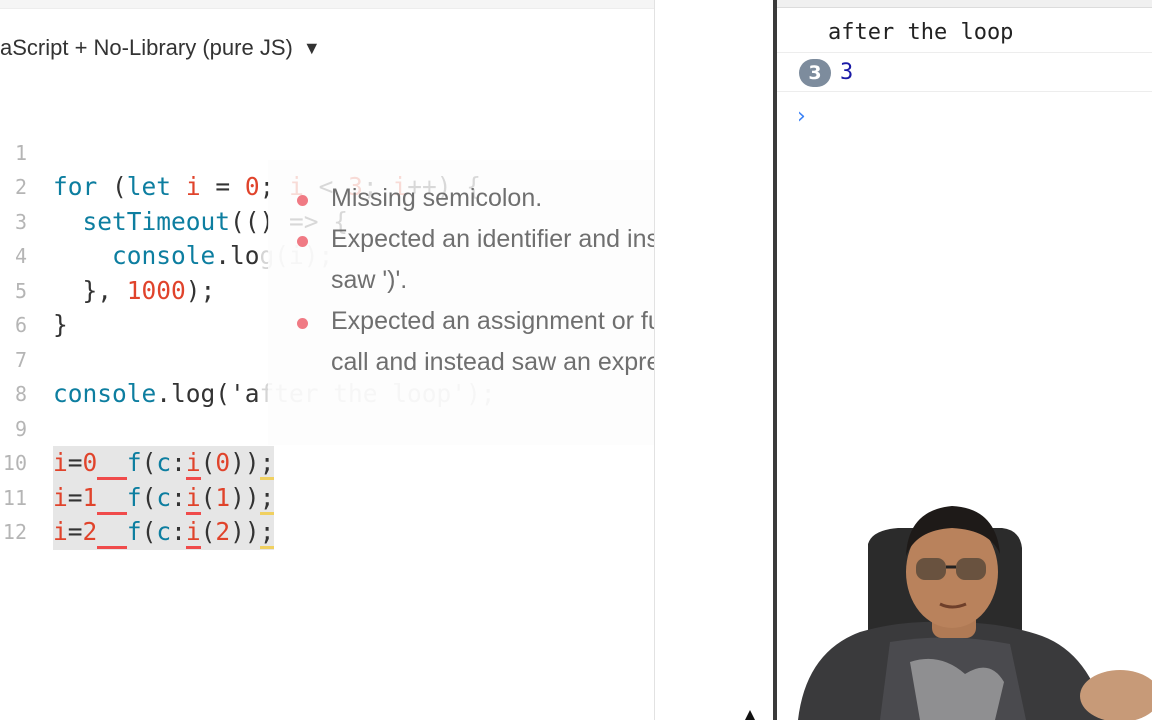 This screenshot has height=720, width=1152. I want to click on pane-divider-area, so click(715, 360).